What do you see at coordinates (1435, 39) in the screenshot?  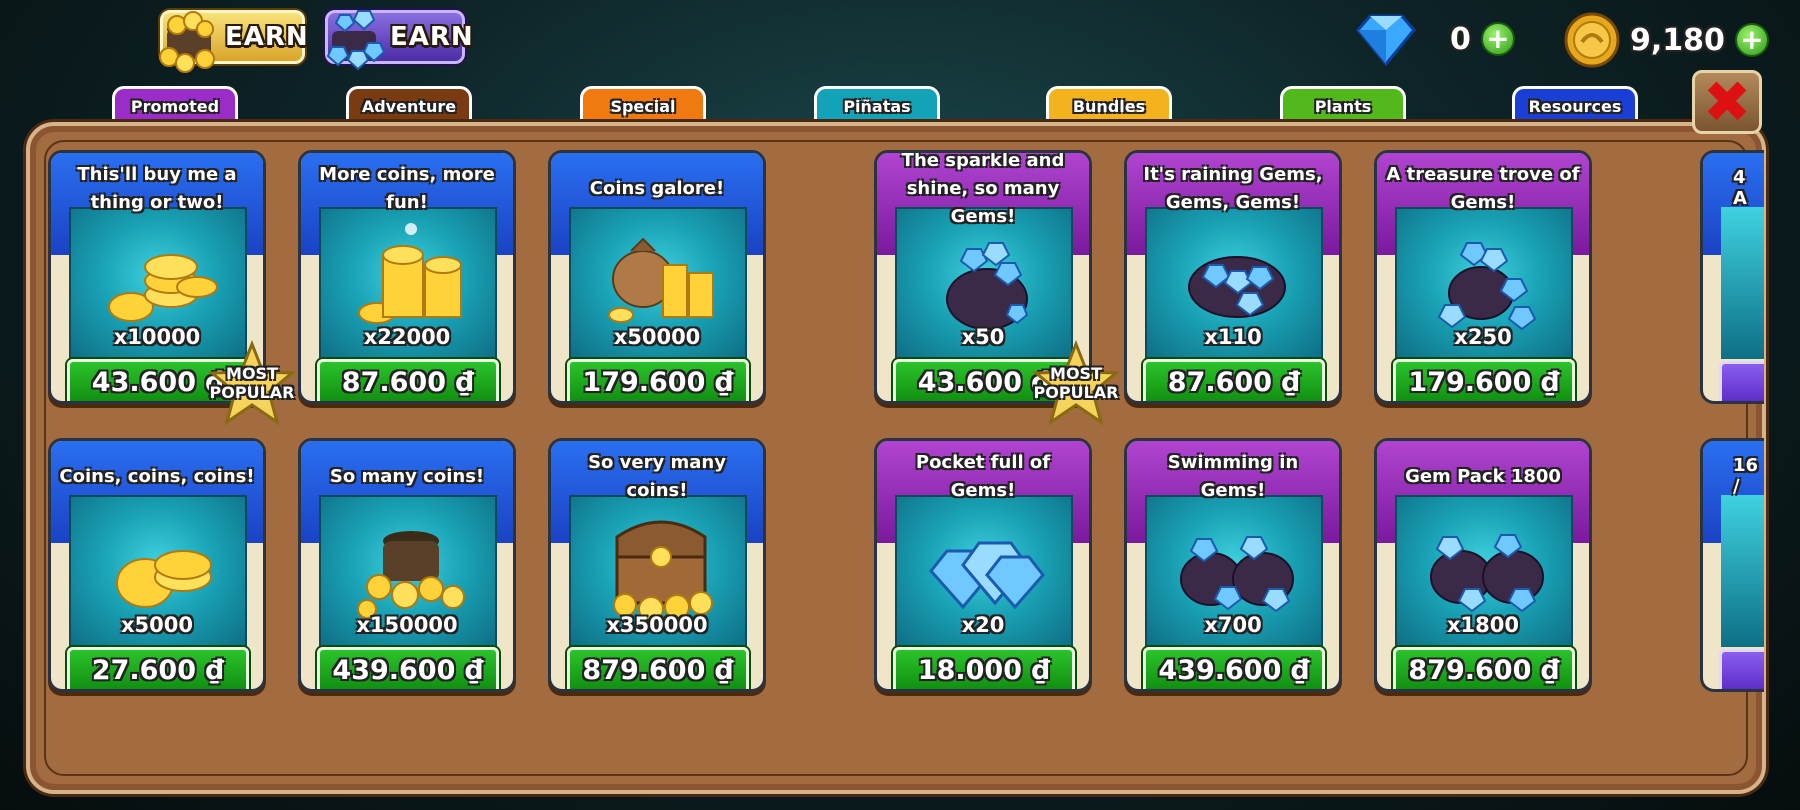 I see `gems-counter: 0 +` at bounding box center [1435, 39].